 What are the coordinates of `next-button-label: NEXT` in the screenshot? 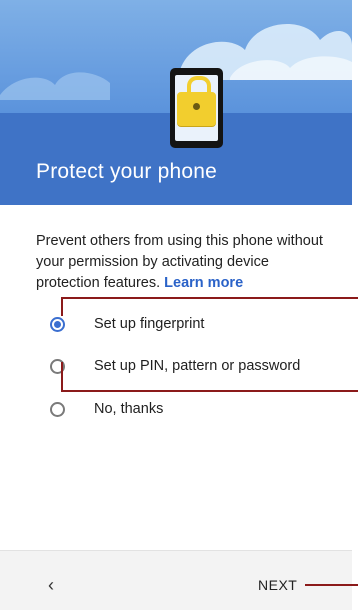 It's located at (278, 585).